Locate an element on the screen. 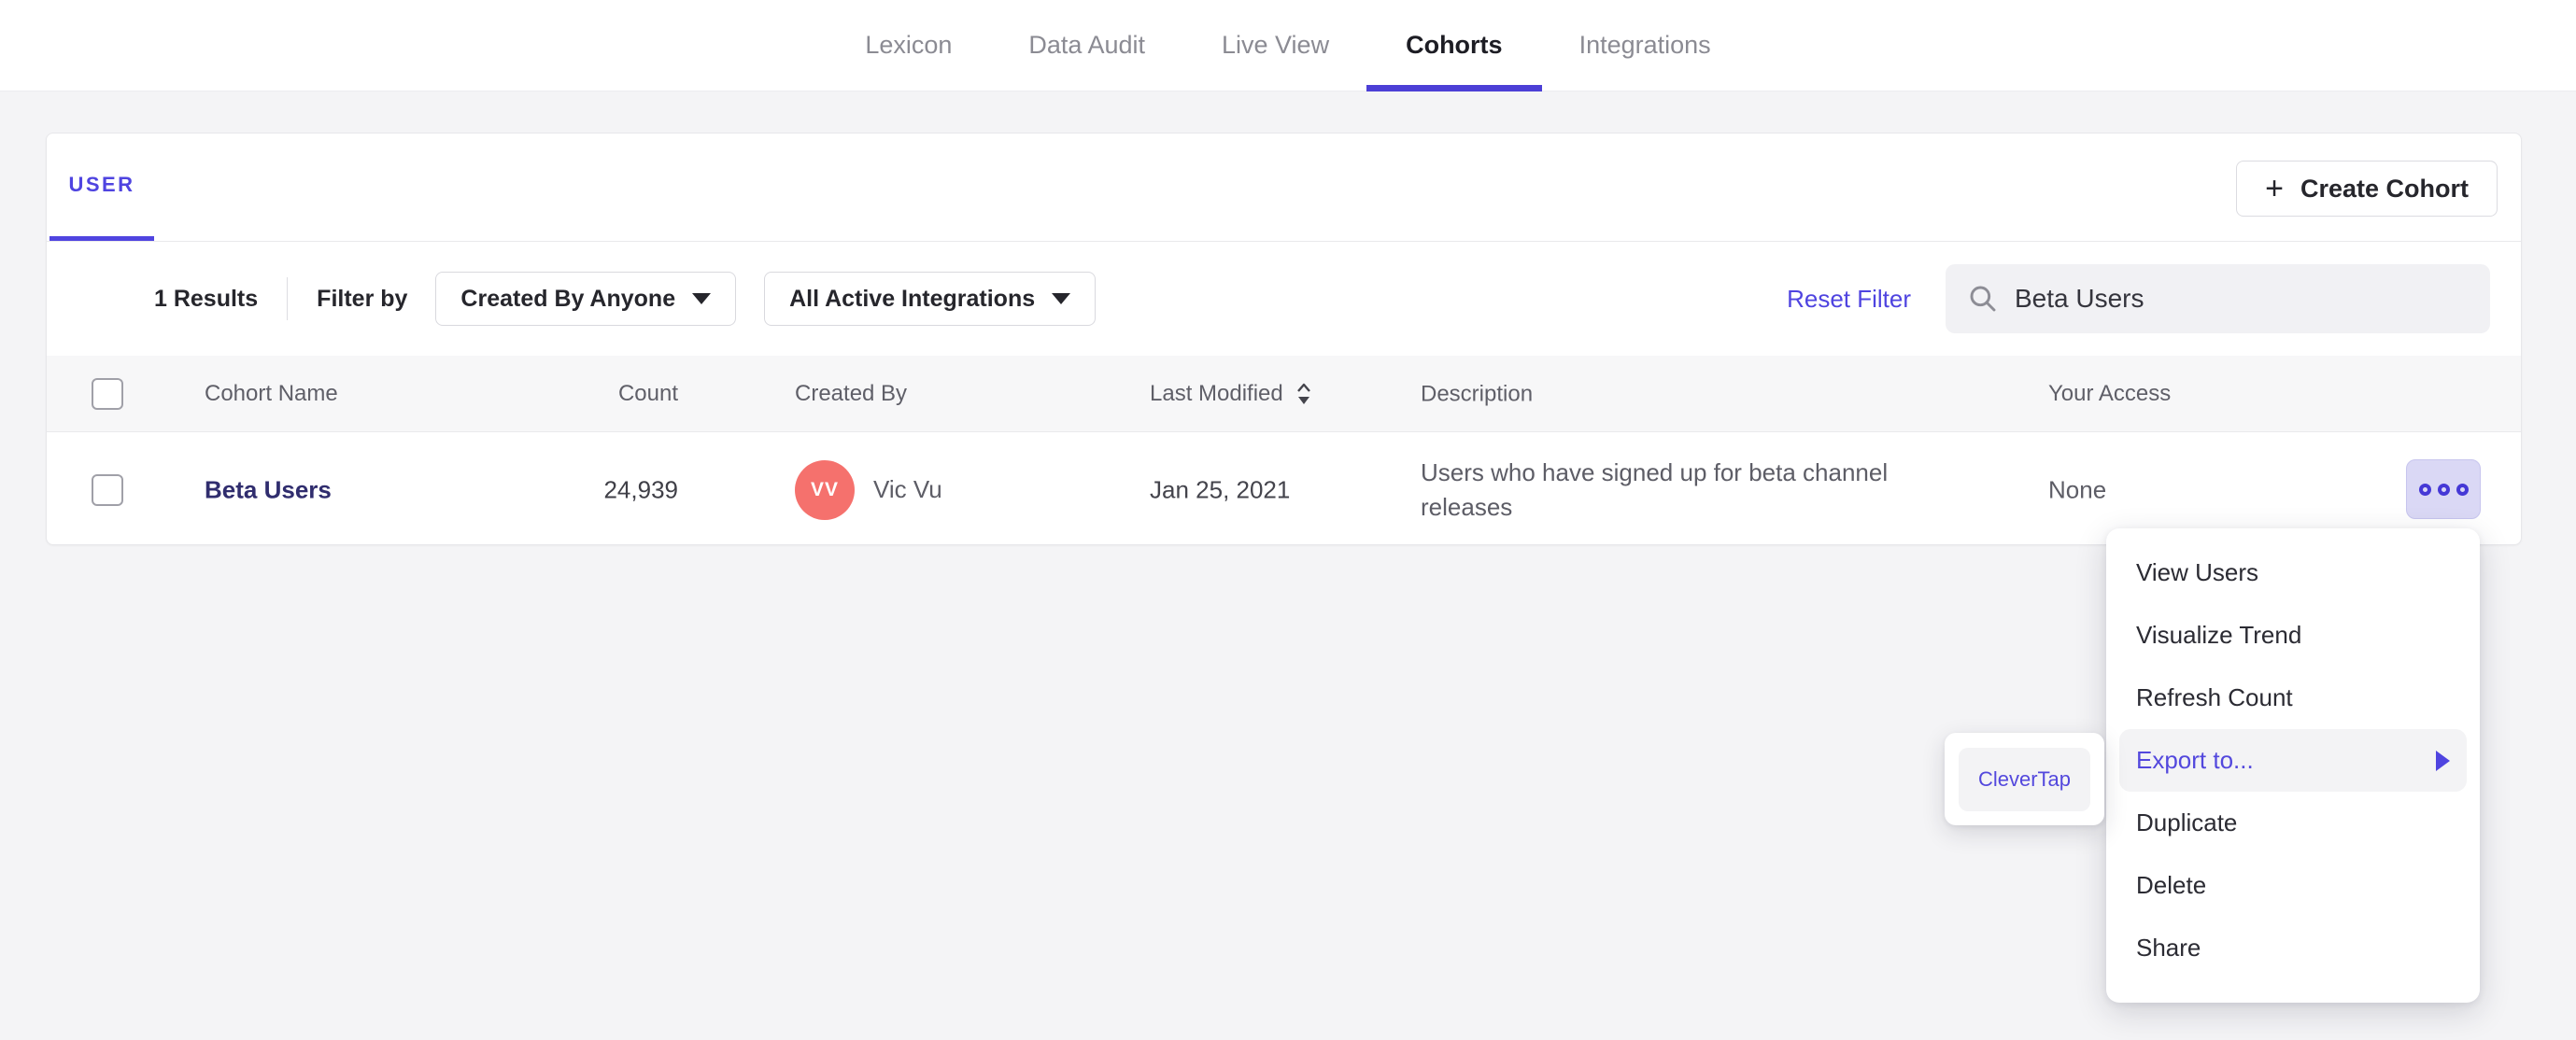  plus-icon: + is located at coordinates (2274, 188).